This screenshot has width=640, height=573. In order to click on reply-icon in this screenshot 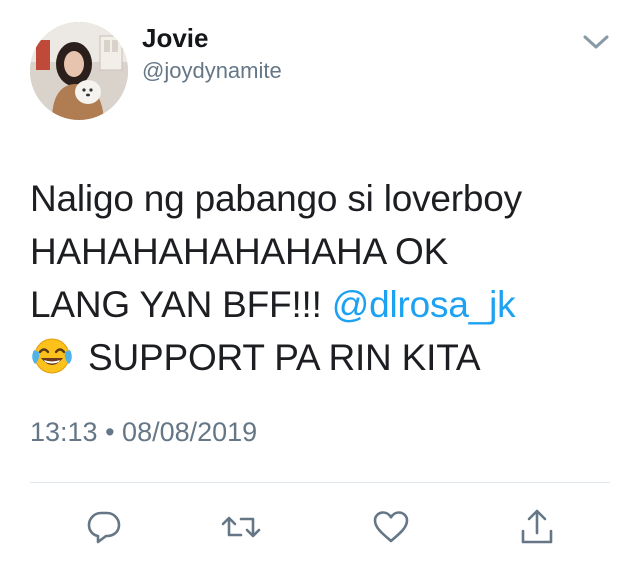, I will do `click(104, 527)`.